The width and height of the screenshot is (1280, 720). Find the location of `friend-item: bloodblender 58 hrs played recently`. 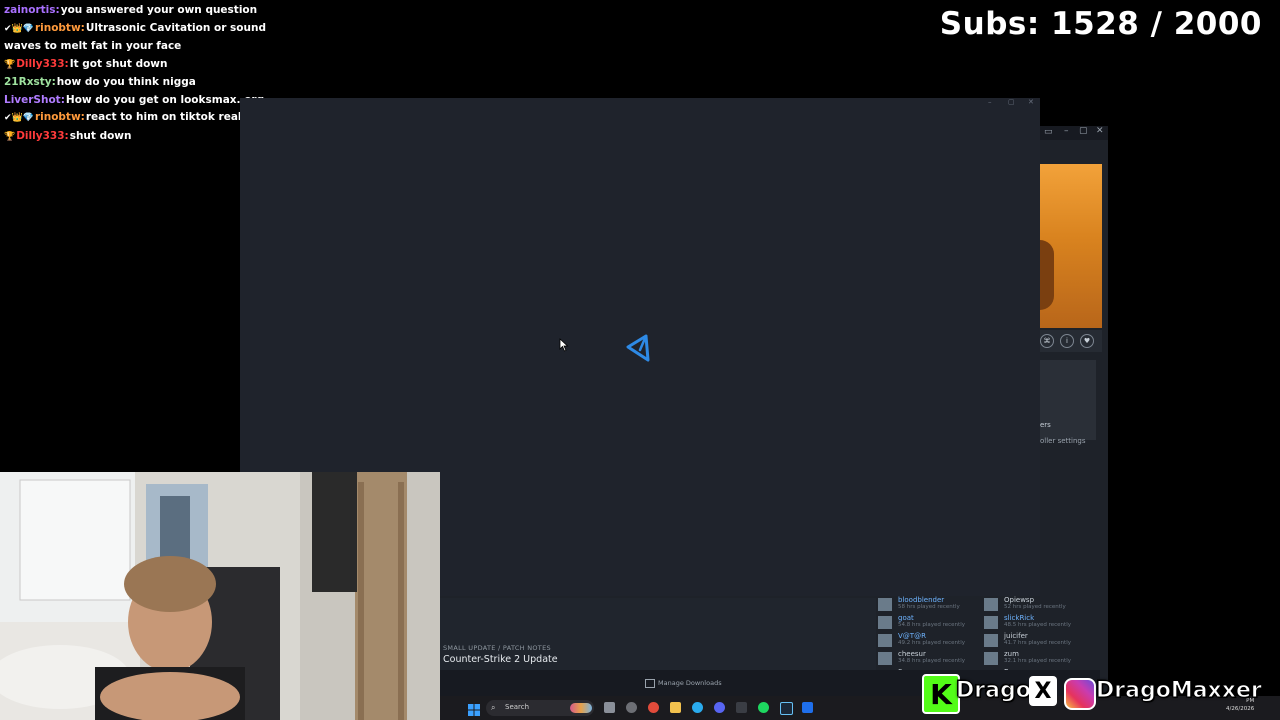

friend-item: bloodblender 58 hrs played recently is located at coordinates (928, 604).